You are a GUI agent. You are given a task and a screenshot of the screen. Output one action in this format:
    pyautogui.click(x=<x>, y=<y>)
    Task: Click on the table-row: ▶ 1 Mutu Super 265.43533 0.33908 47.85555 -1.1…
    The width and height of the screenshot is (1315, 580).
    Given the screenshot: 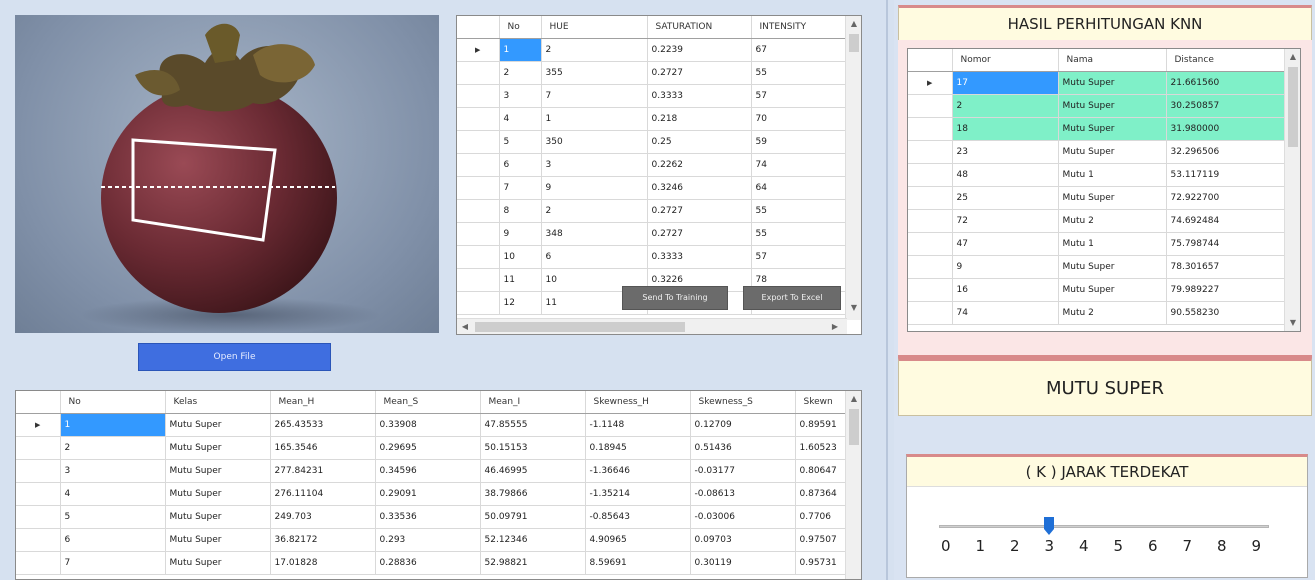 What is the action you would take?
    pyautogui.click(x=432, y=425)
    